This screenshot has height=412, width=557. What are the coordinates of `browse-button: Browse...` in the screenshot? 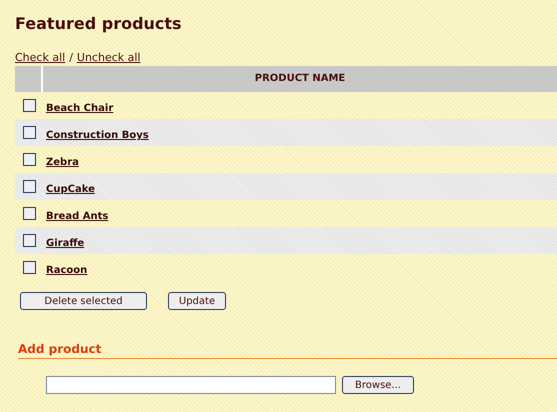 It's located at (378, 385).